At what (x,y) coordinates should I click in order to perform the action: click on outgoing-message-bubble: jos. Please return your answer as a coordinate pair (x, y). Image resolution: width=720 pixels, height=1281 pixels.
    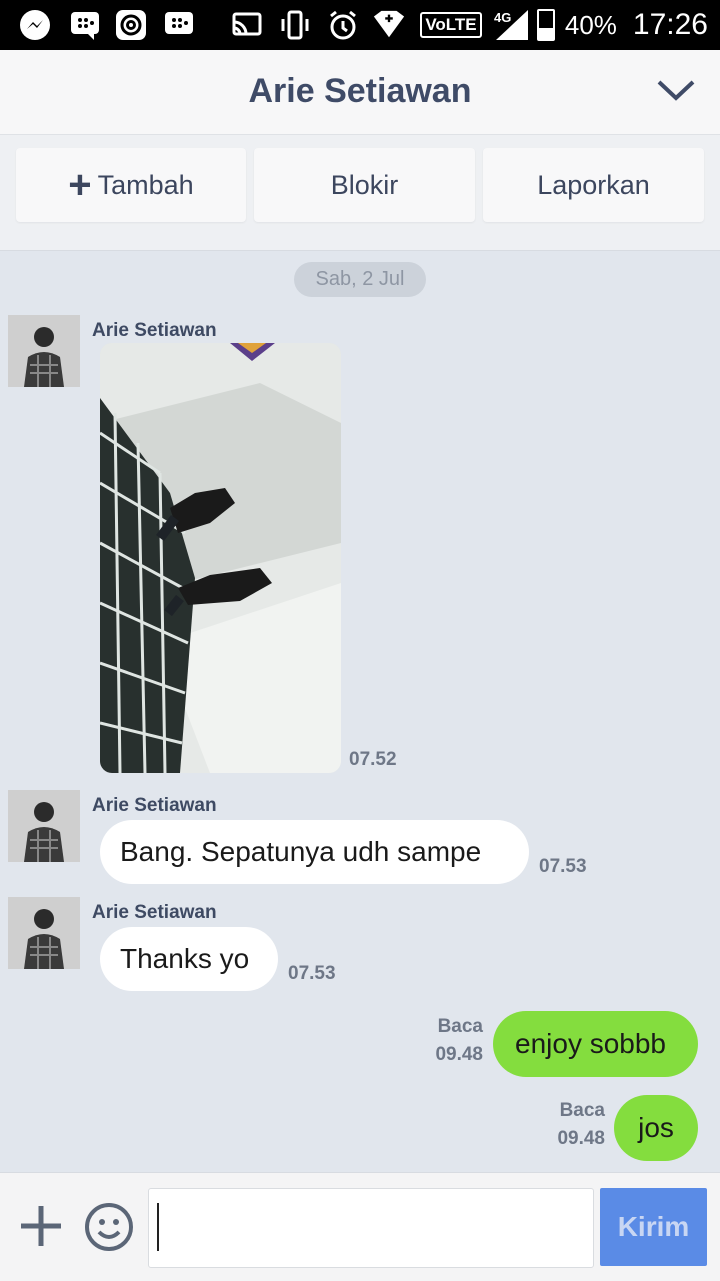
    Looking at the image, I should click on (656, 1128).